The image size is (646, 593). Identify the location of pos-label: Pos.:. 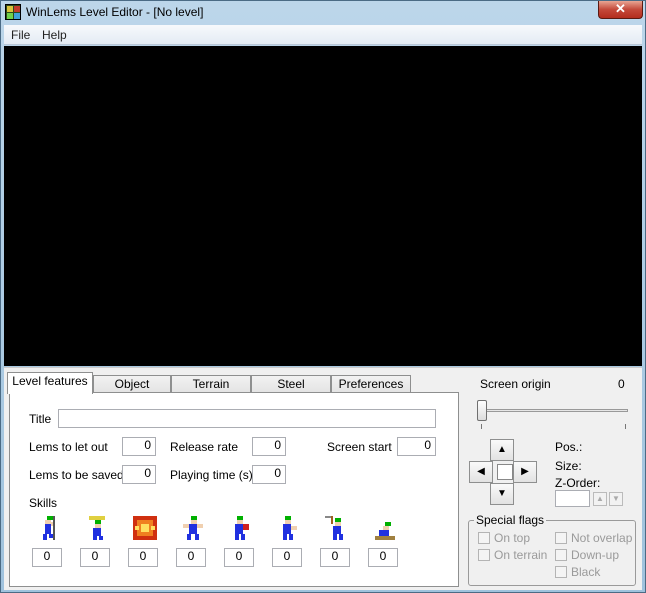
(569, 447).